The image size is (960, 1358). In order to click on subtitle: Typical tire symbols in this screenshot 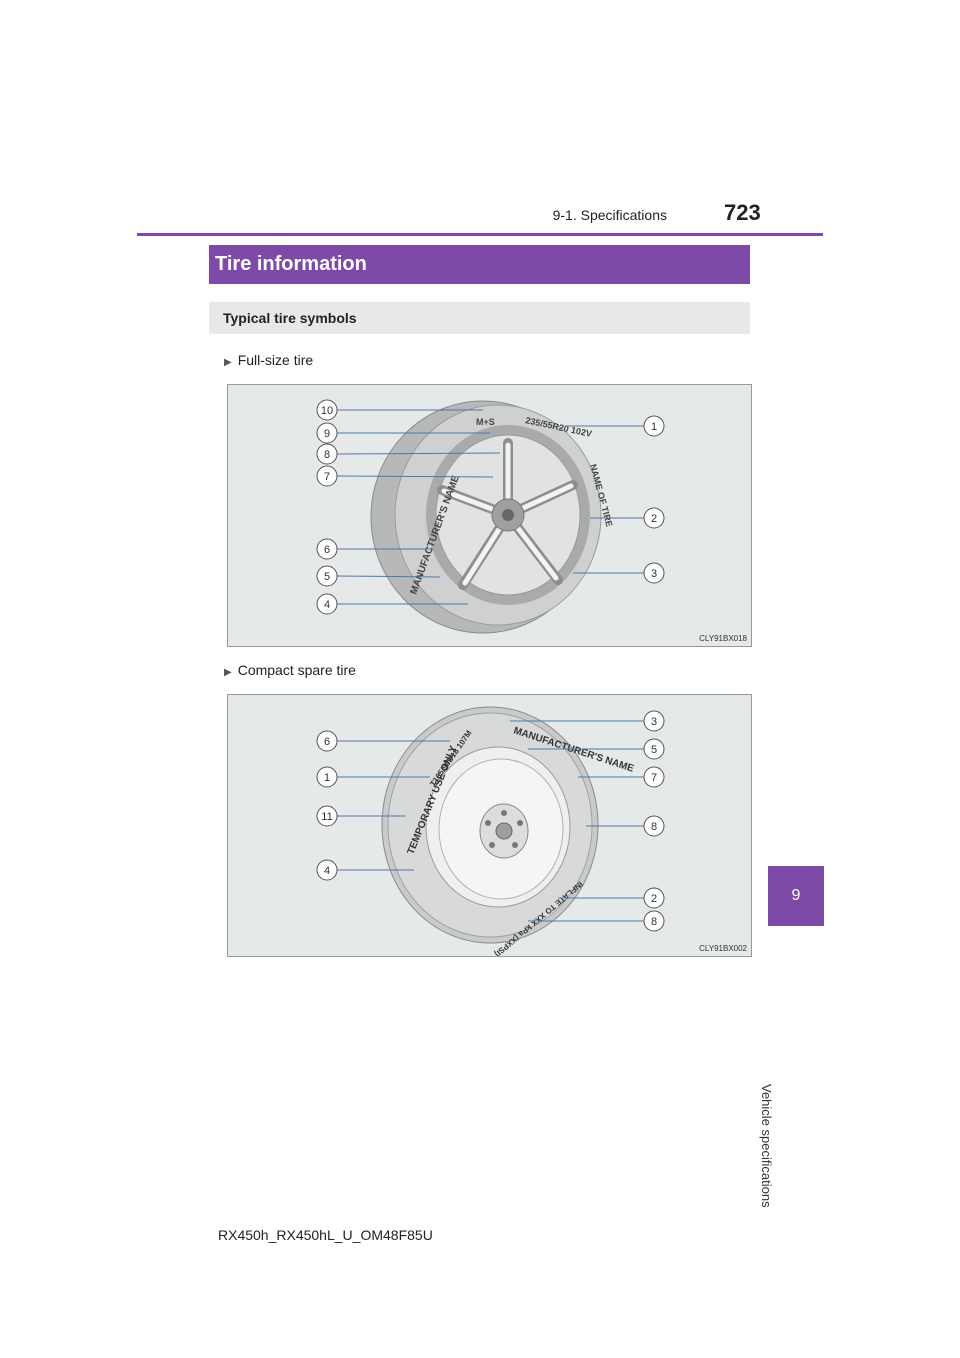, I will do `click(290, 318)`.